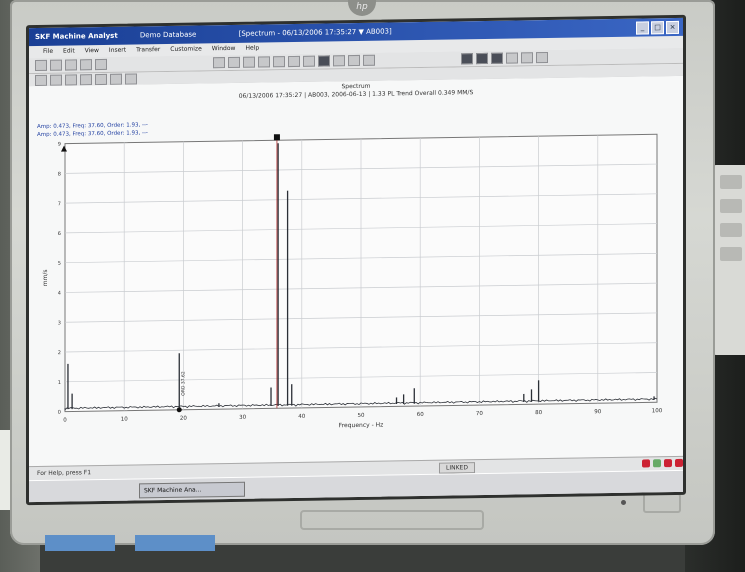 This screenshot has height=572, width=745. Describe the element at coordinates (392, 520) in the screenshot. I see `bezel-control-strip` at that location.